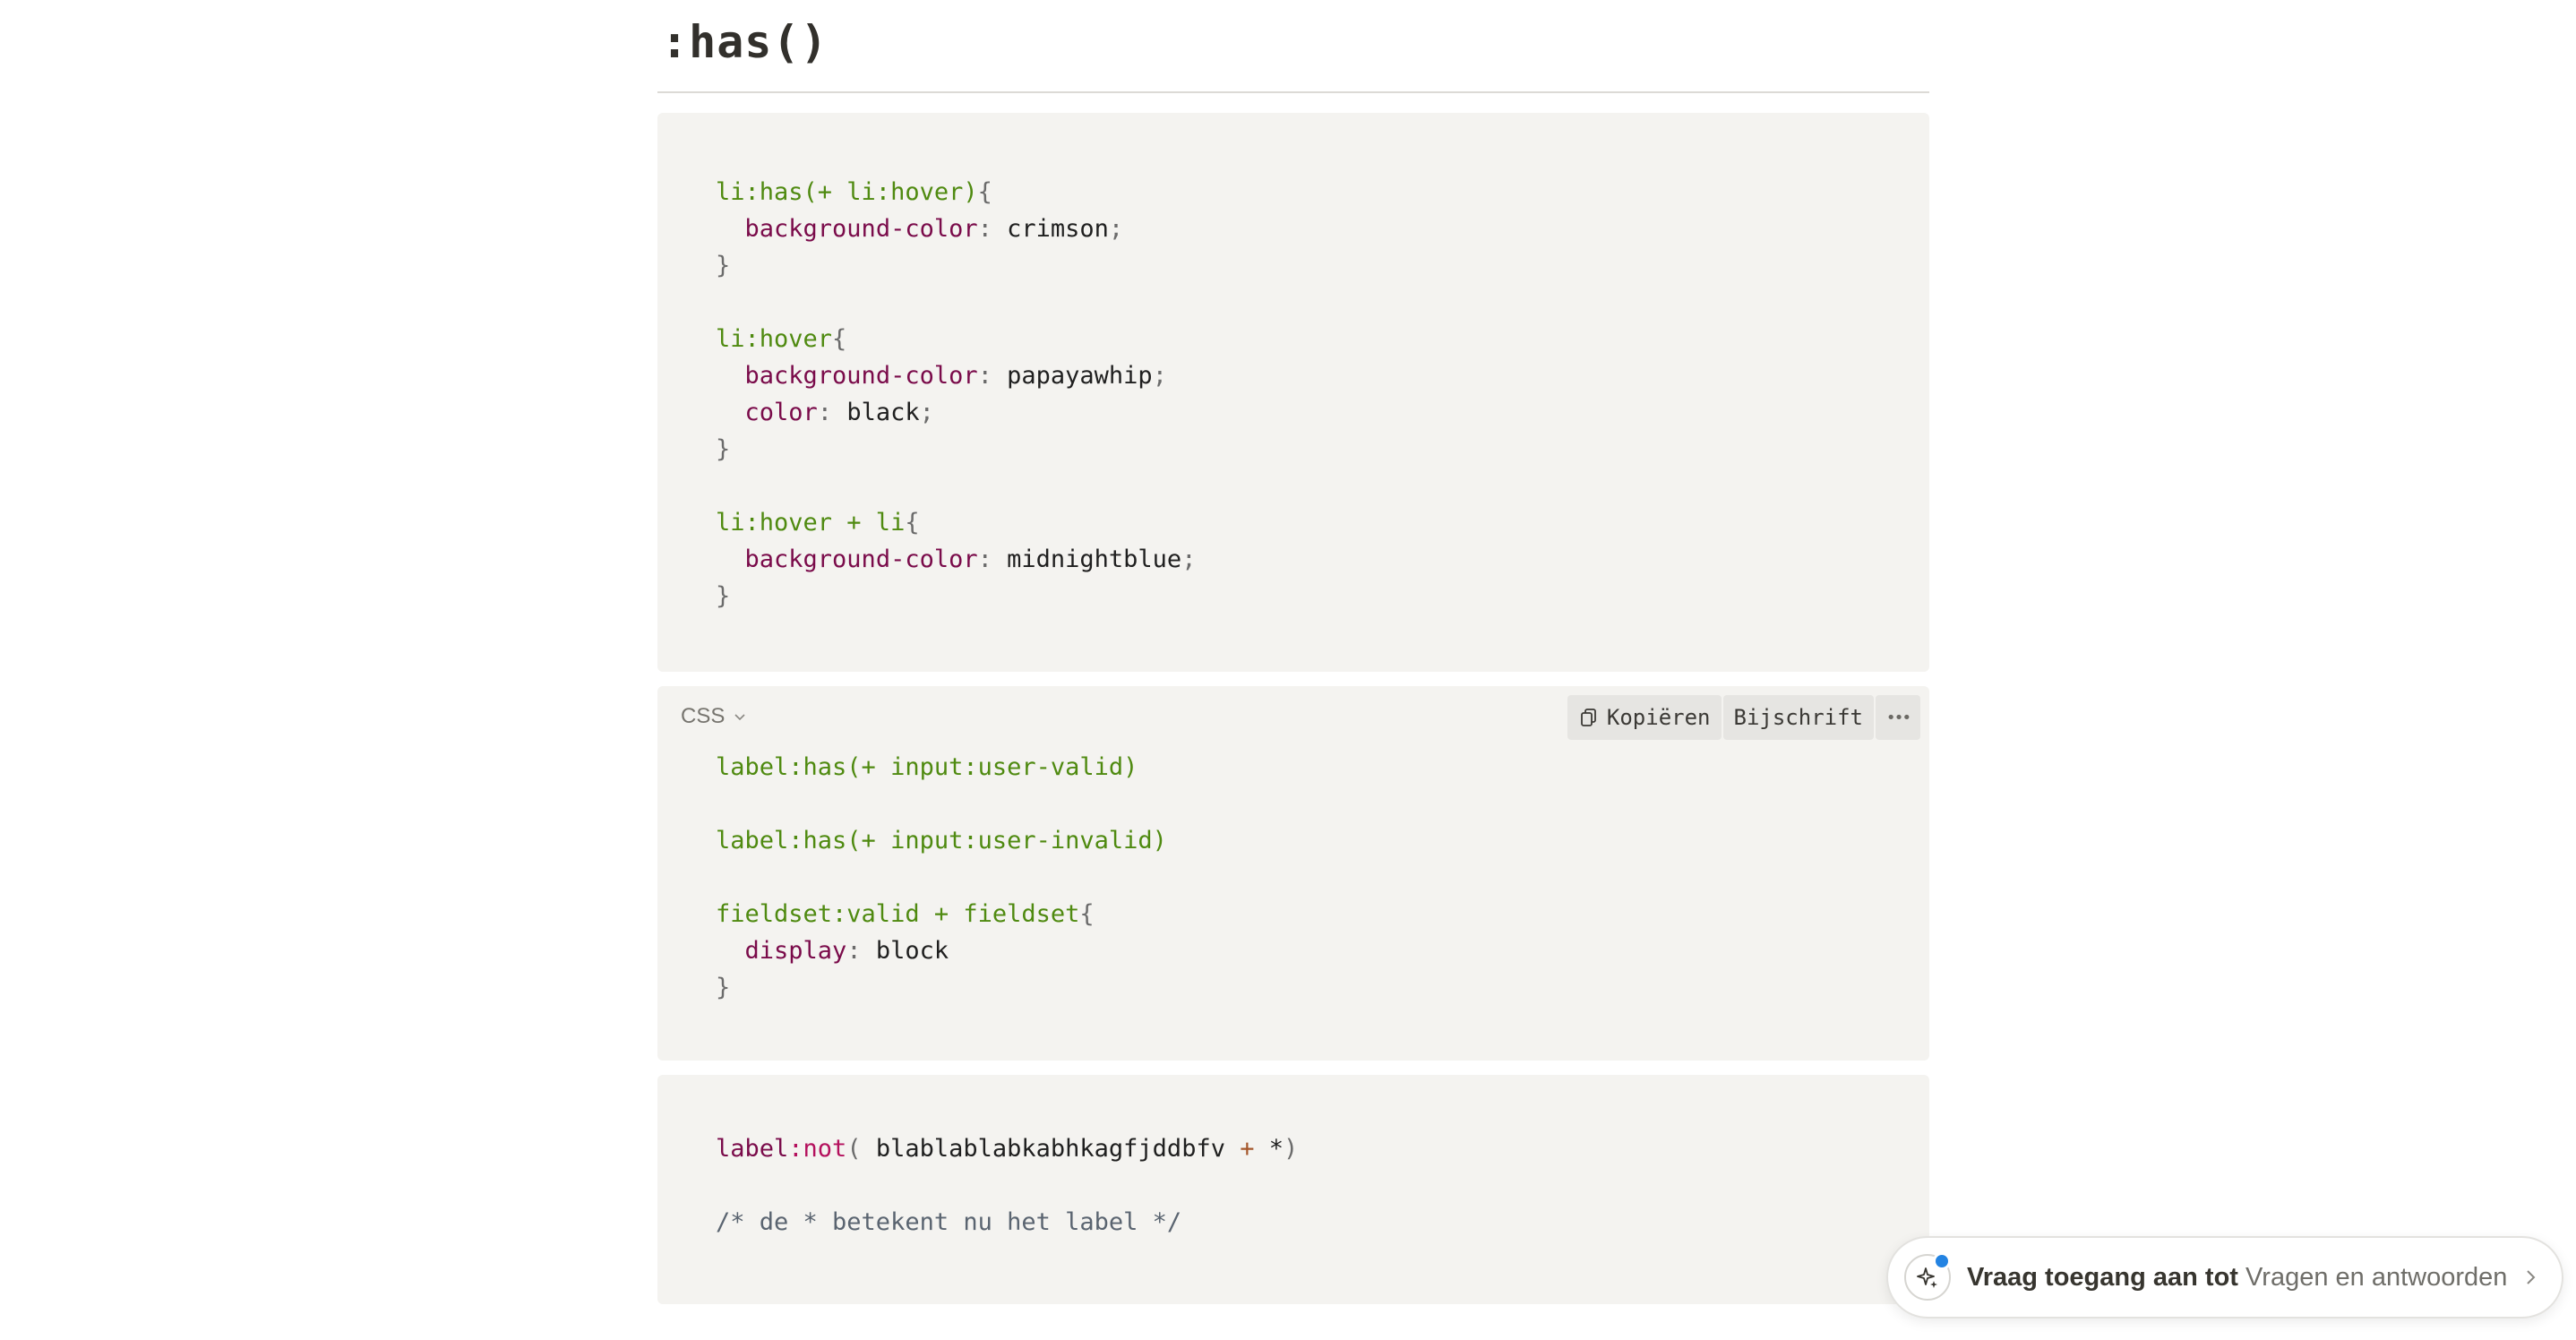  I want to click on chevron-down-icon, so click(739, 717).